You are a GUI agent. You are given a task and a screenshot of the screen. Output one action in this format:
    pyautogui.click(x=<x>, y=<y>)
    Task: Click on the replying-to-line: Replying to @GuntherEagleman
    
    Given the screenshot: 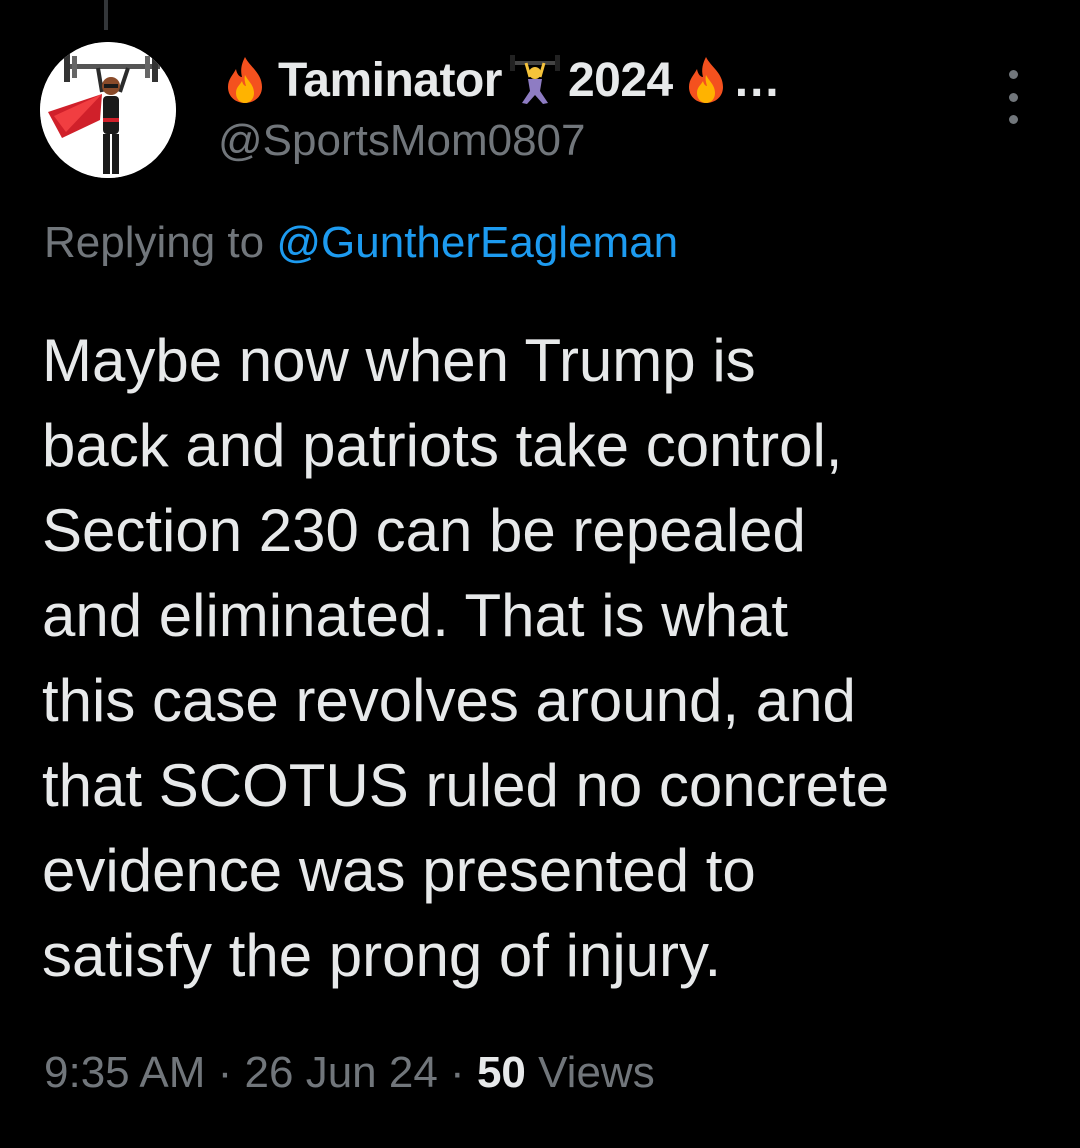 What is the action you would take?
    pyautogui.click(x=361, y=243)
    